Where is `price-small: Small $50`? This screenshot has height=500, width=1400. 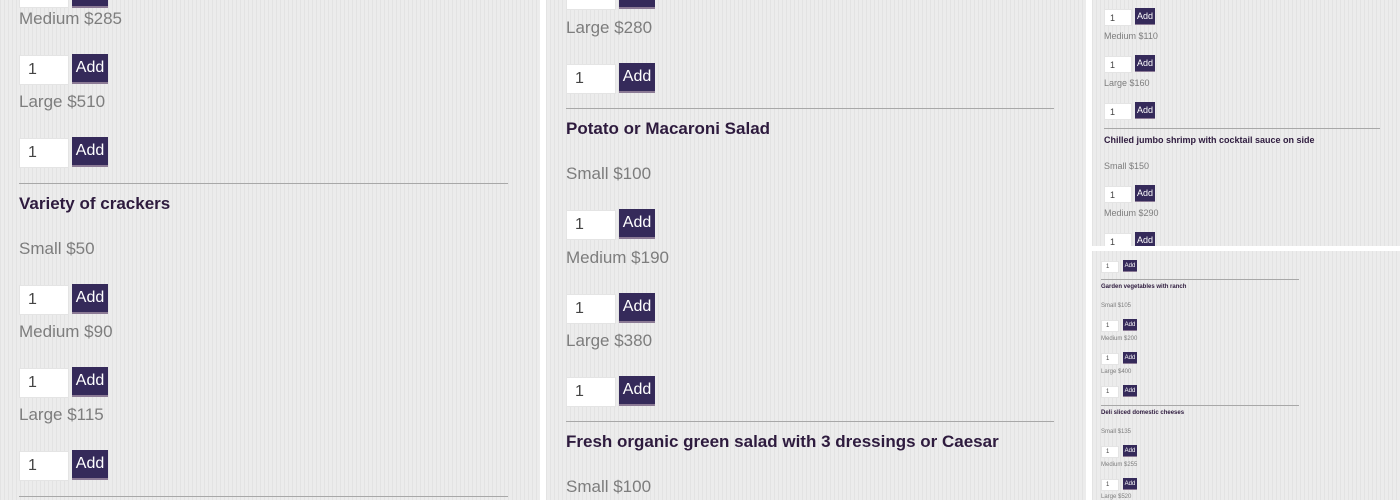 price-small: Small $50 is located at coordinates (57, 248).